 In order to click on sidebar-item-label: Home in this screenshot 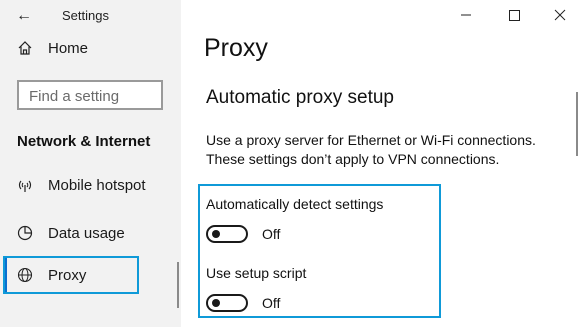, I will do `click(68, 48)`.